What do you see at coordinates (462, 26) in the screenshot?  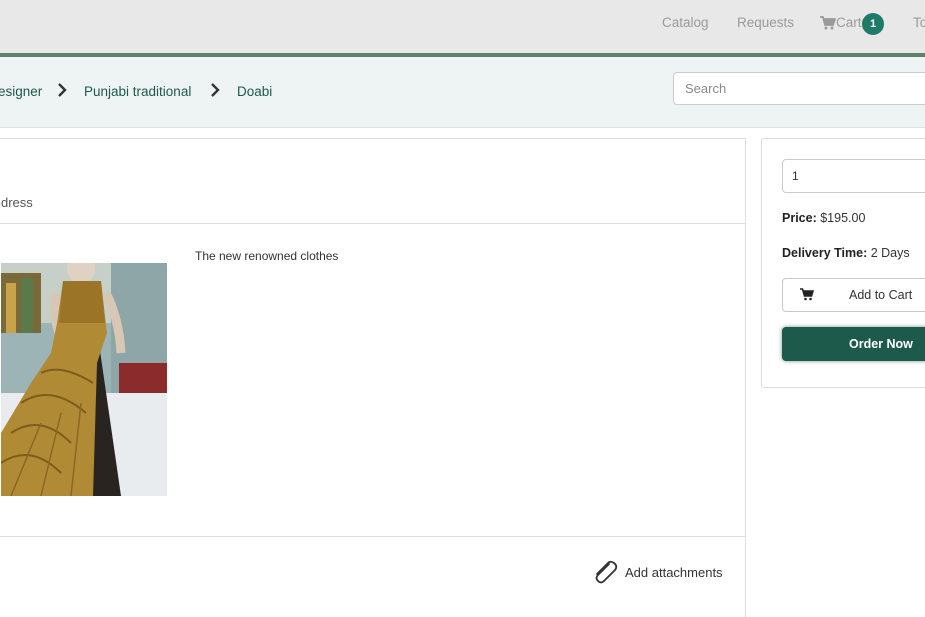 I see `top-navbar: Catalog Requests Cart 1 To` at bounding box center [462, 26].